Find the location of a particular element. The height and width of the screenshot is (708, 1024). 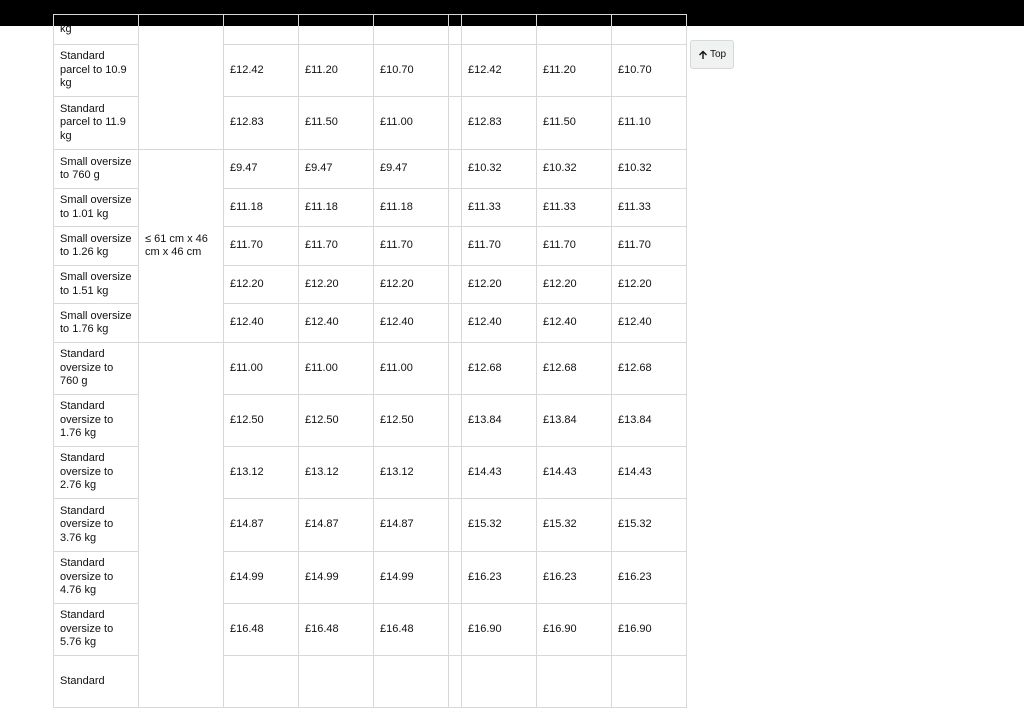

back-to-top-button: Top is located at coordinates (712, 54).